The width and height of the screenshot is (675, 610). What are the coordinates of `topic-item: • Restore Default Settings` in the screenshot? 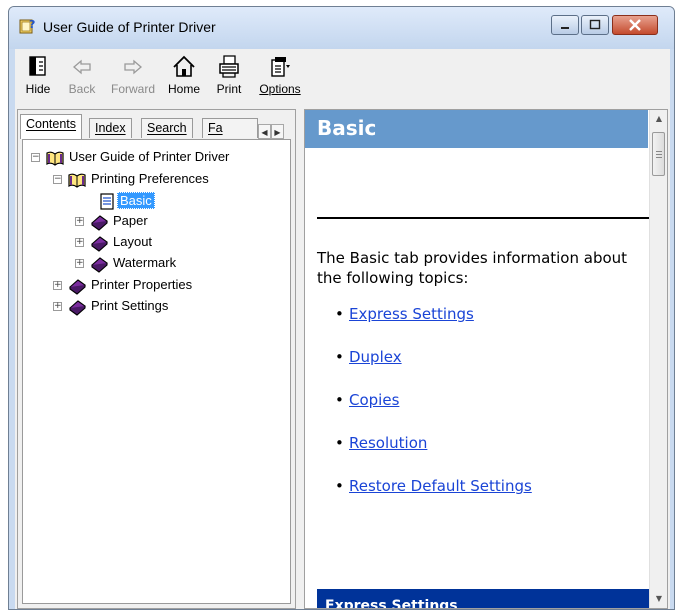 It's located at (433, 486).